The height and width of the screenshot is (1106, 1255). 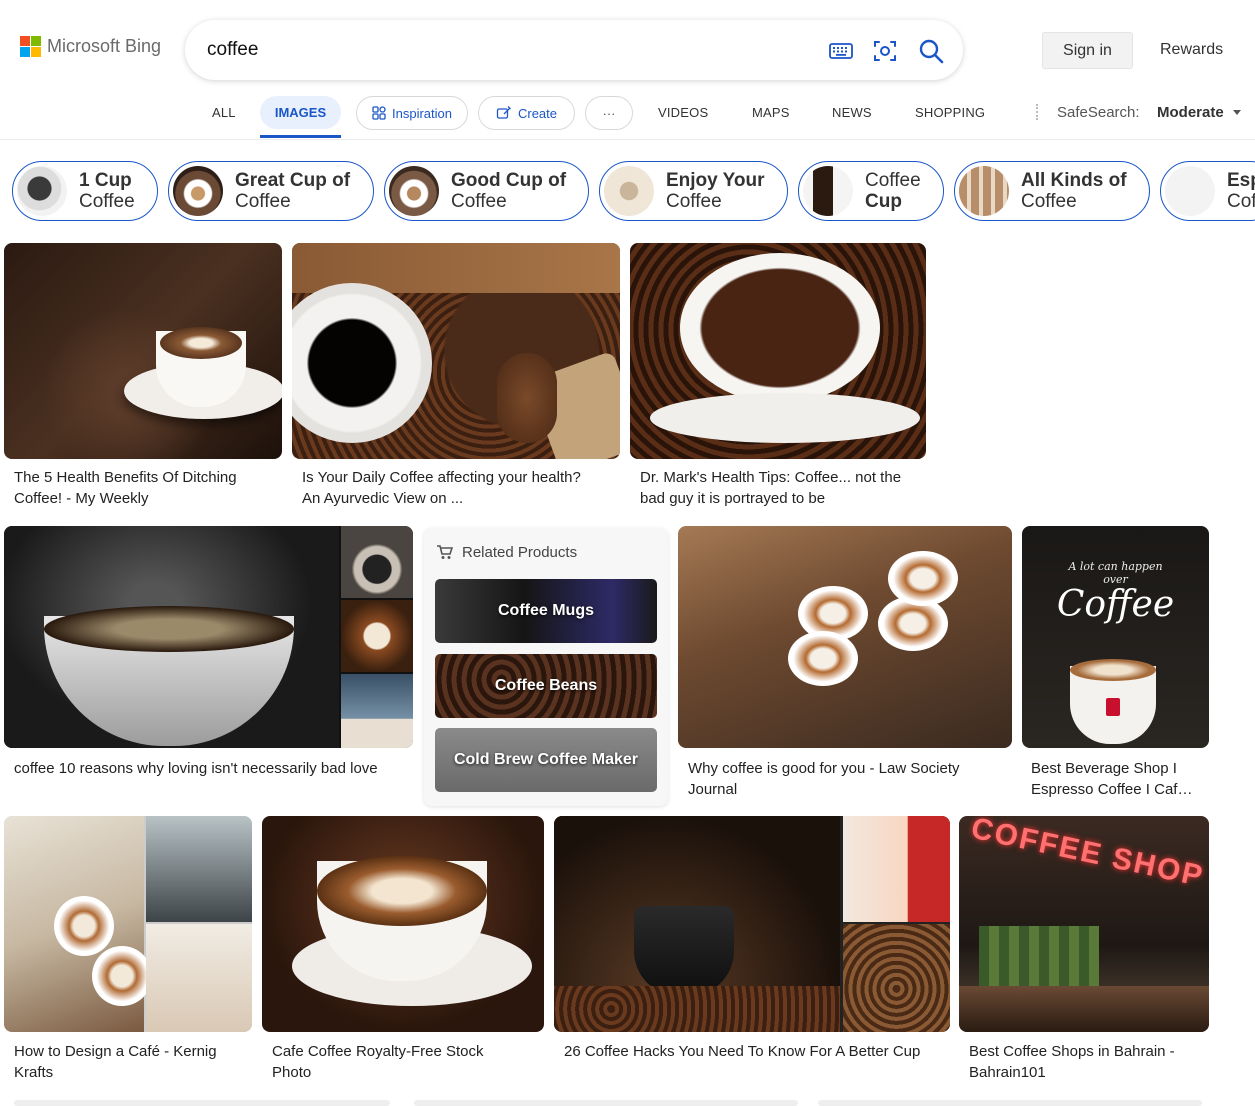 I want to click on tab-videos: VIDEOS, so click(x=683, y=112).